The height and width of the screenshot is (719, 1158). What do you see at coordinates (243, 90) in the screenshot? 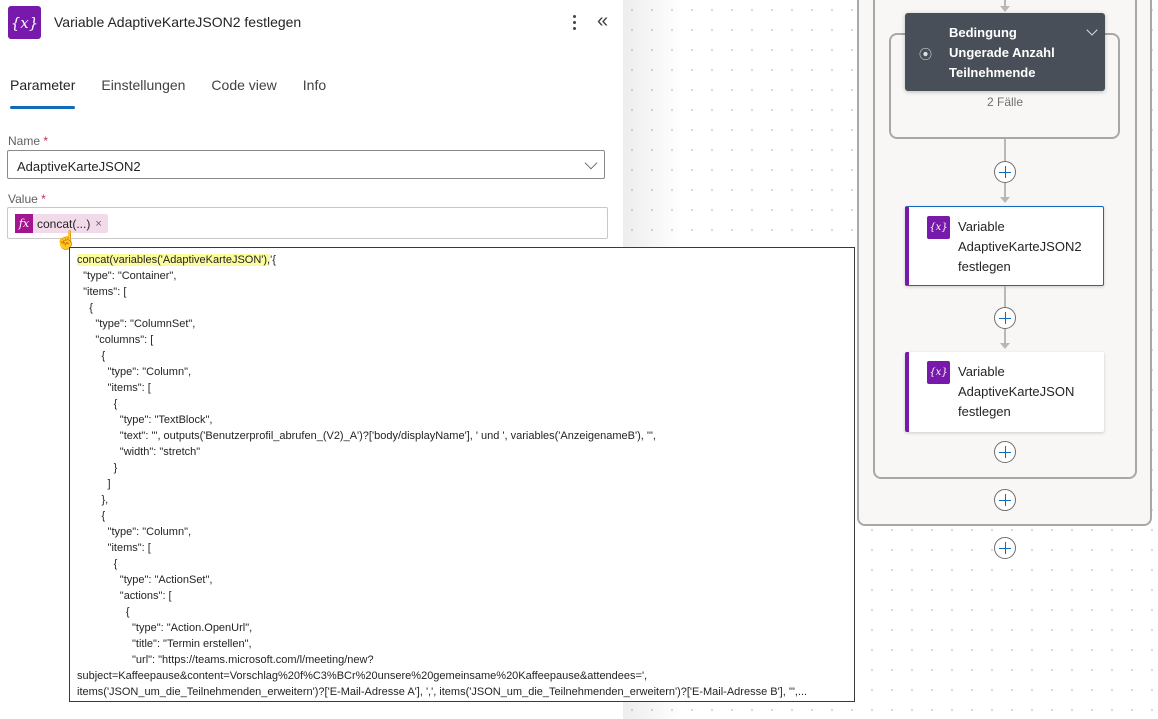
I see `tab-code-view: Code view` at bounding box center [243, 90].